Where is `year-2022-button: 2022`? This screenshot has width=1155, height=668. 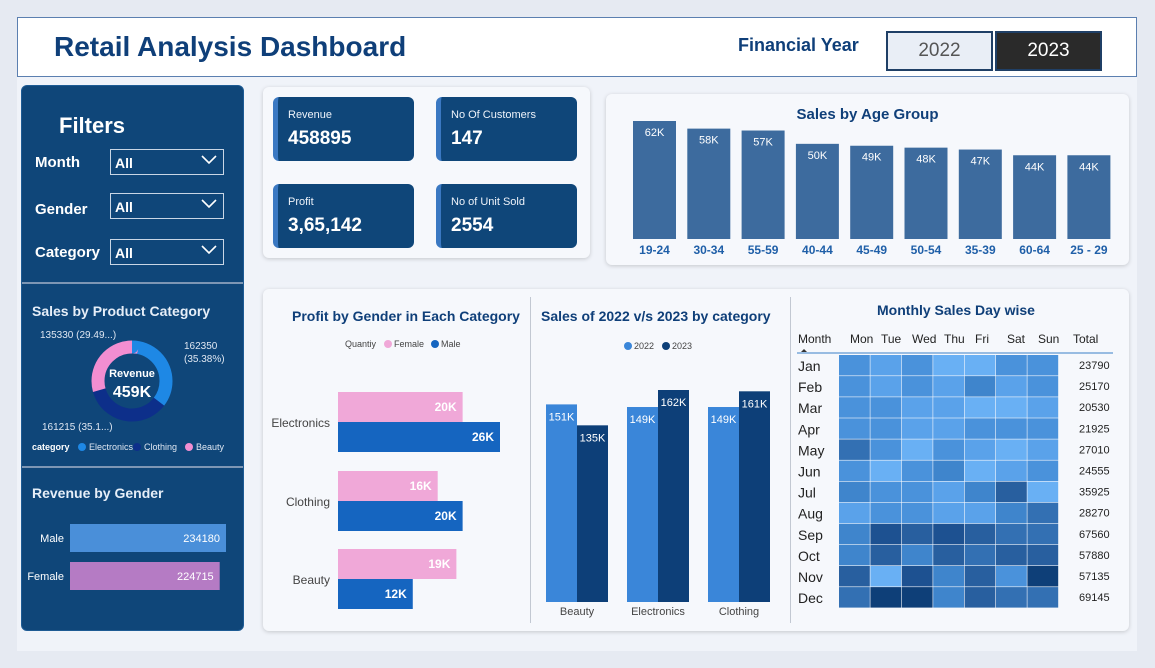
year-2022-button: 2022 is located at coordinates (939, 51).